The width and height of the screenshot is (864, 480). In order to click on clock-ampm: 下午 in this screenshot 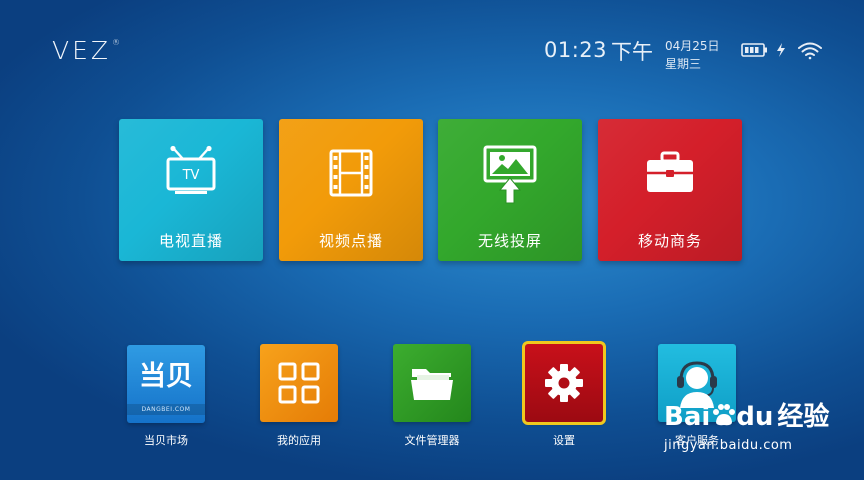, I will do `click(632, 52)`.